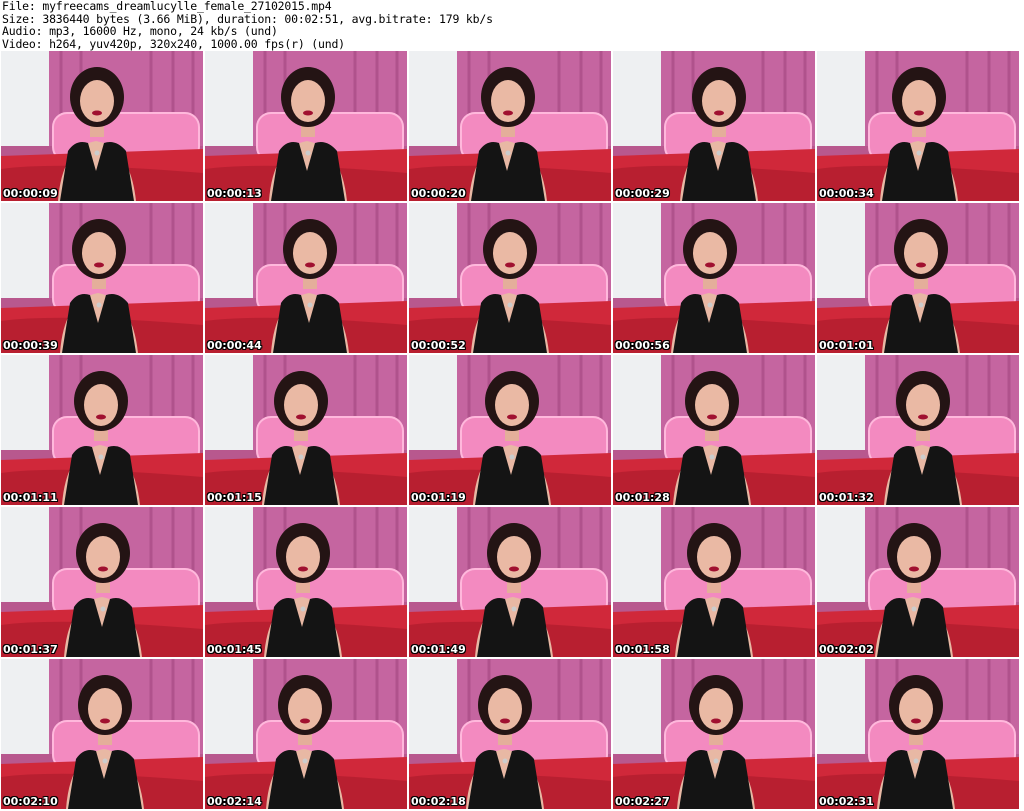 Image resolution: width=1024 pixels, height=811 pixels. Describe the element at coordinates (642, 497) in the screenshot. I see `thumbnail-timestamp: 00:01:28` at that location.